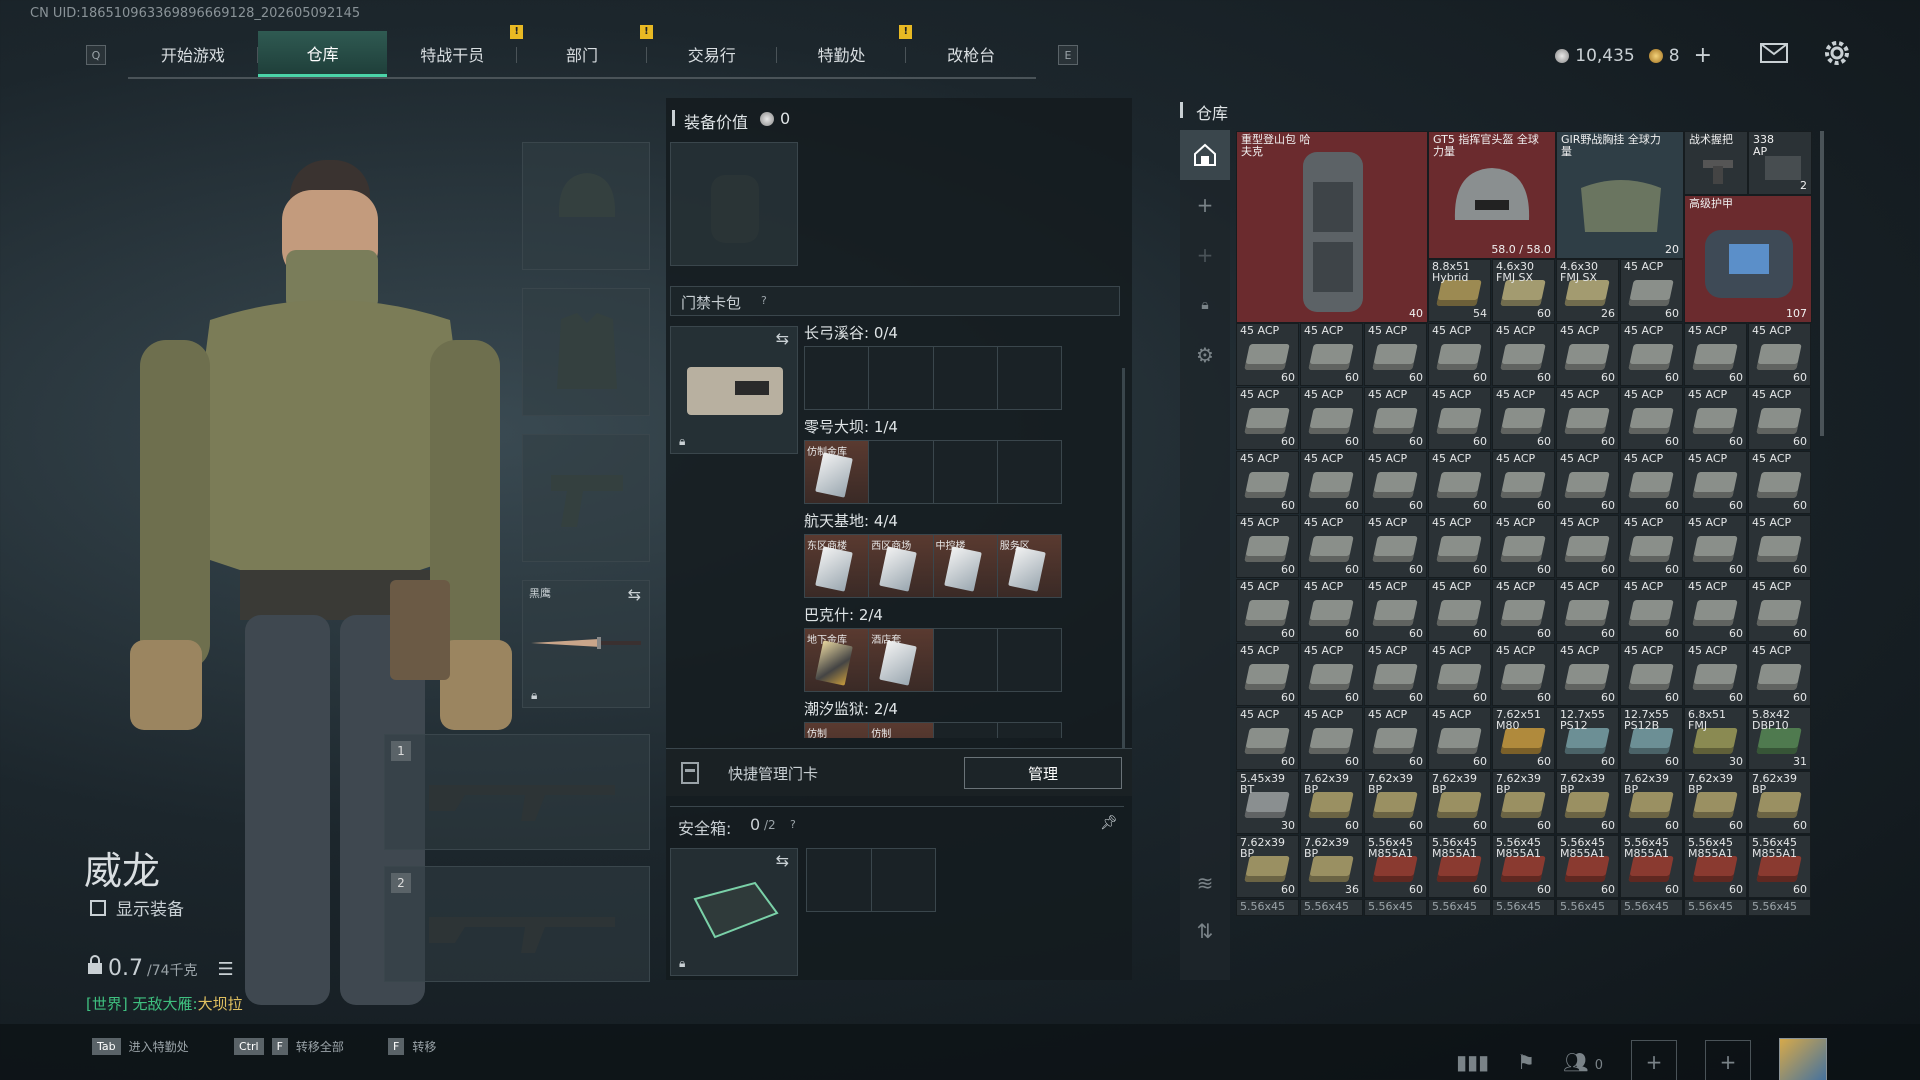 The image size is (1920, 1080). What do you see at coordinates (412, 1046) in the screenshot?
I see `hint-transfer: F 转移` at bounding box center [412, 1046].